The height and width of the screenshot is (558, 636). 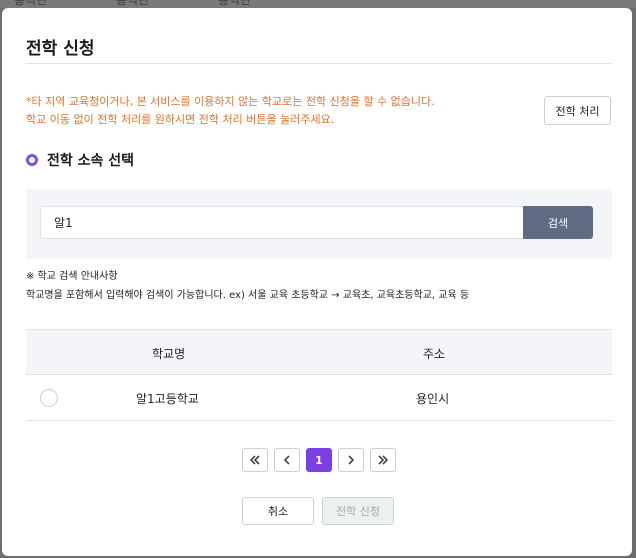 What do you see at coordinates (434, 354) in the screenshot?
I see `header-address: 주소` at bounding box center [434, 354].